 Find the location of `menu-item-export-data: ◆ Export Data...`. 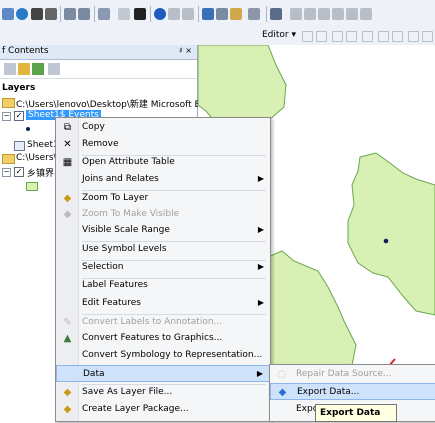

menu-item-export-data: ◆ Export Data... is located at coordinates (352, 391).